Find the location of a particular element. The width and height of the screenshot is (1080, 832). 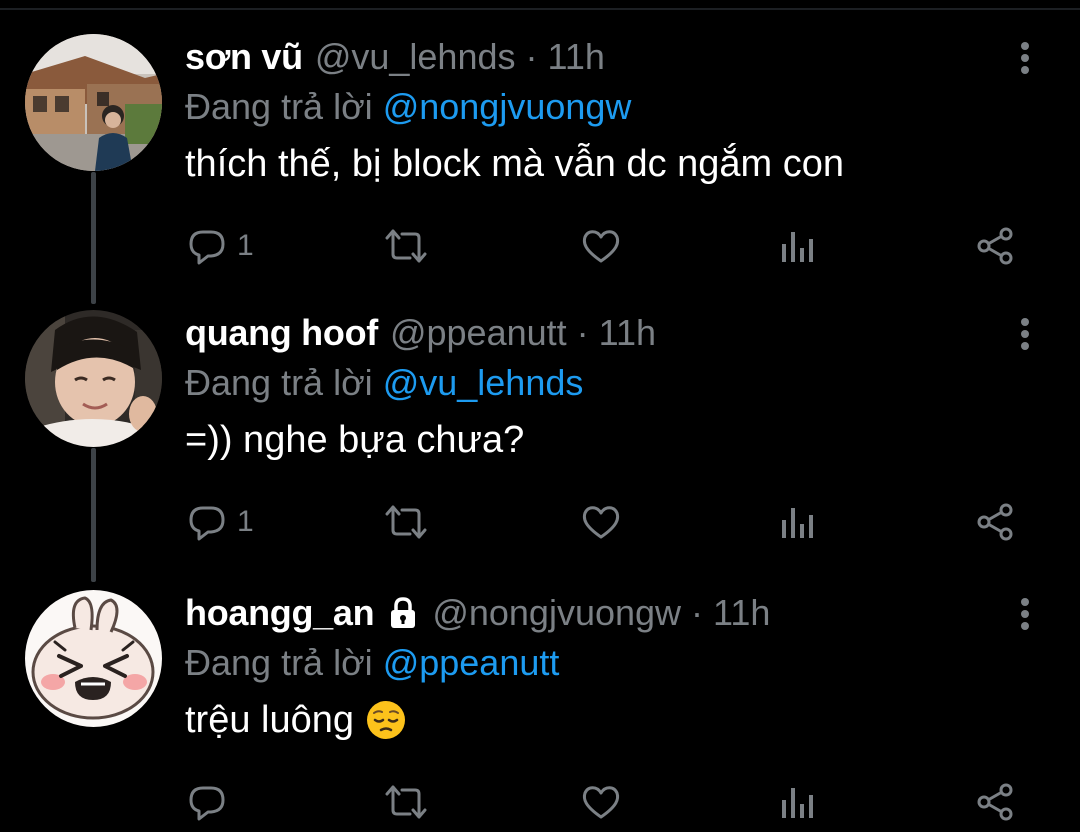

user-handle: @vu_lehnds is located at coordinates (415, 57).